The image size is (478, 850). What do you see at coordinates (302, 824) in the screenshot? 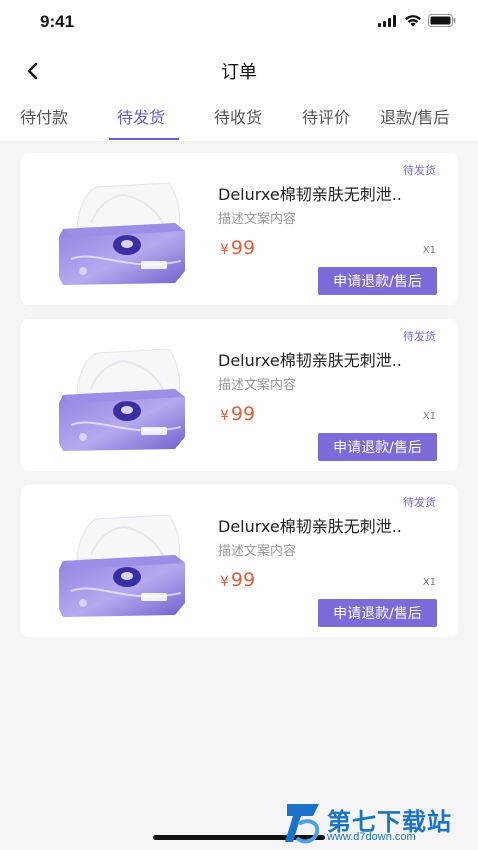
I see `watermark-logo-icon` at bounding box center [302, 824].